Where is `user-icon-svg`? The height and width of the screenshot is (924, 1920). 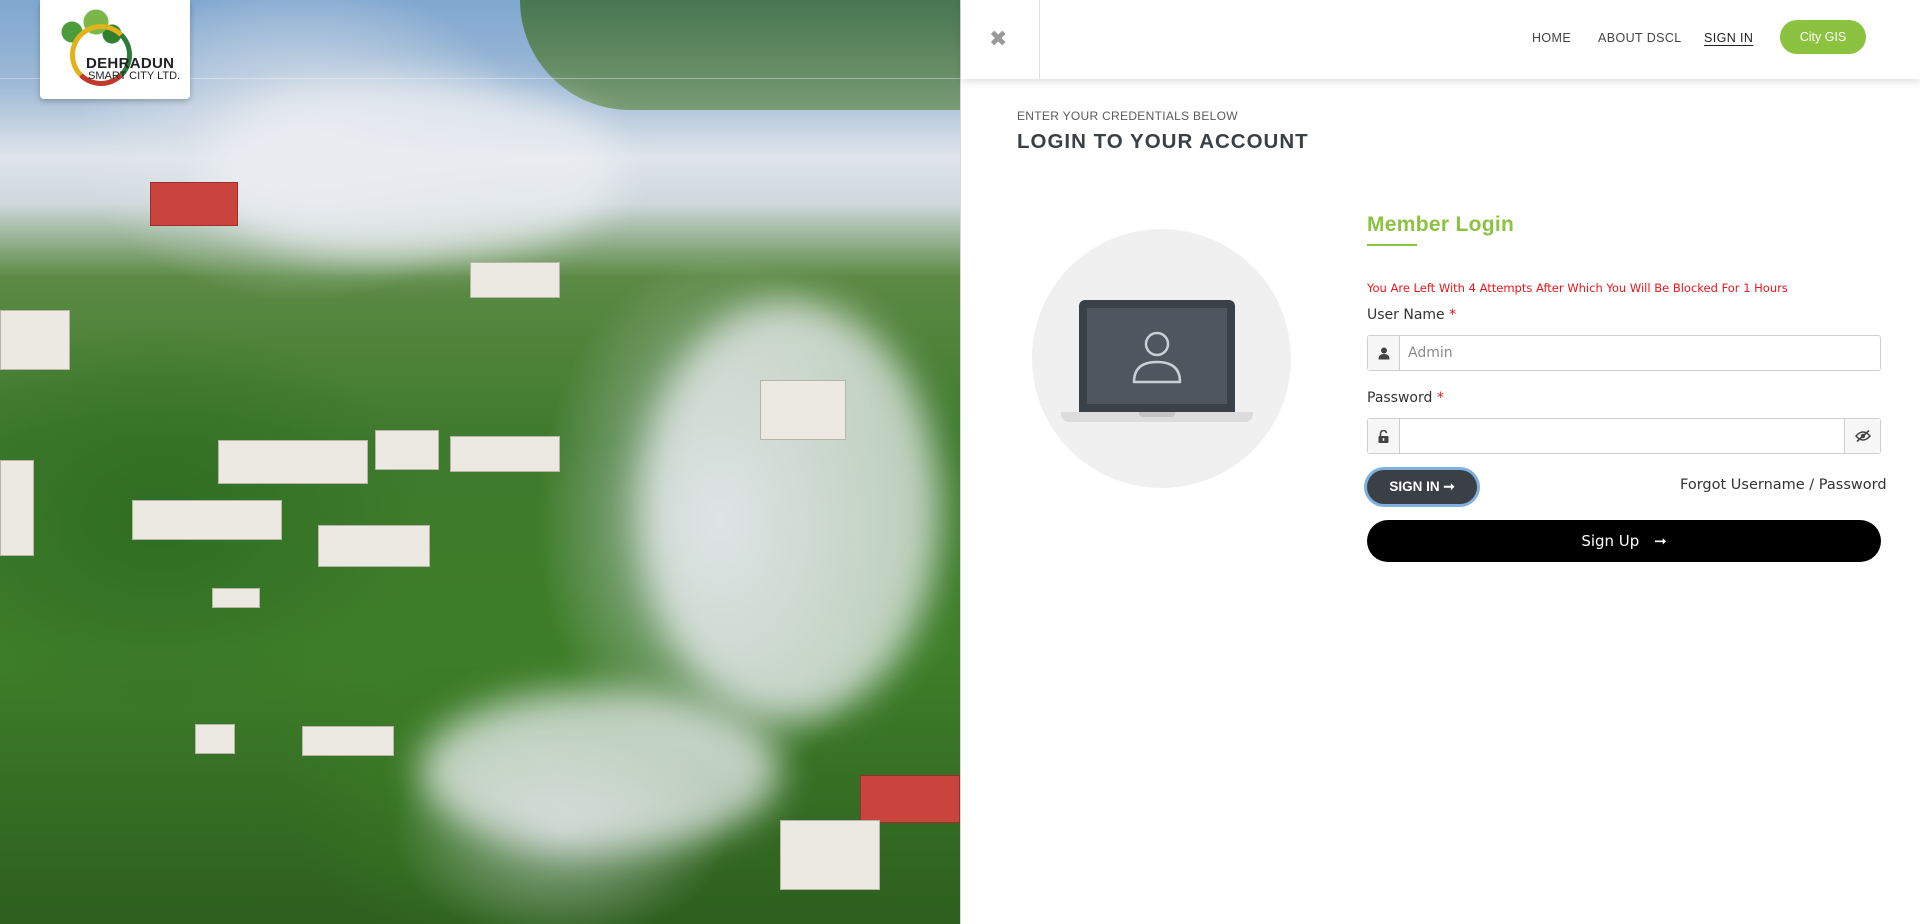
user-icon-svg is located at coordinates (1383, 353).